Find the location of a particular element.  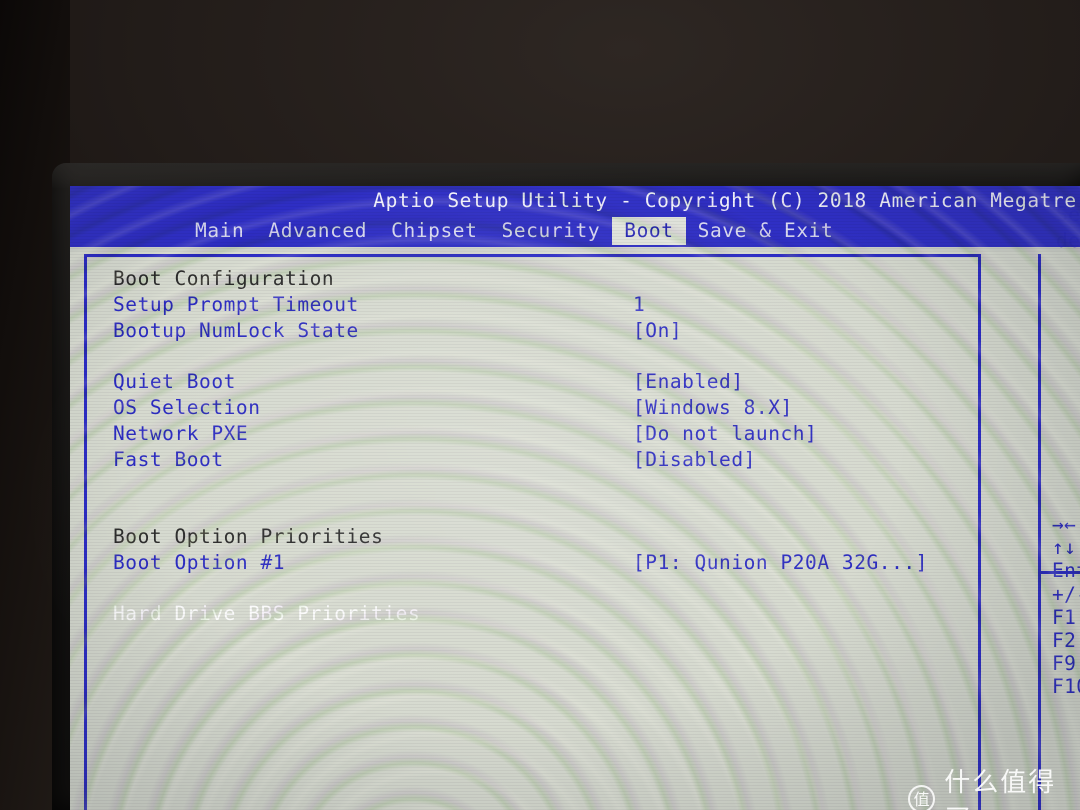

setting-label: Bootup NumLock State is located at coordinates (236, 330).